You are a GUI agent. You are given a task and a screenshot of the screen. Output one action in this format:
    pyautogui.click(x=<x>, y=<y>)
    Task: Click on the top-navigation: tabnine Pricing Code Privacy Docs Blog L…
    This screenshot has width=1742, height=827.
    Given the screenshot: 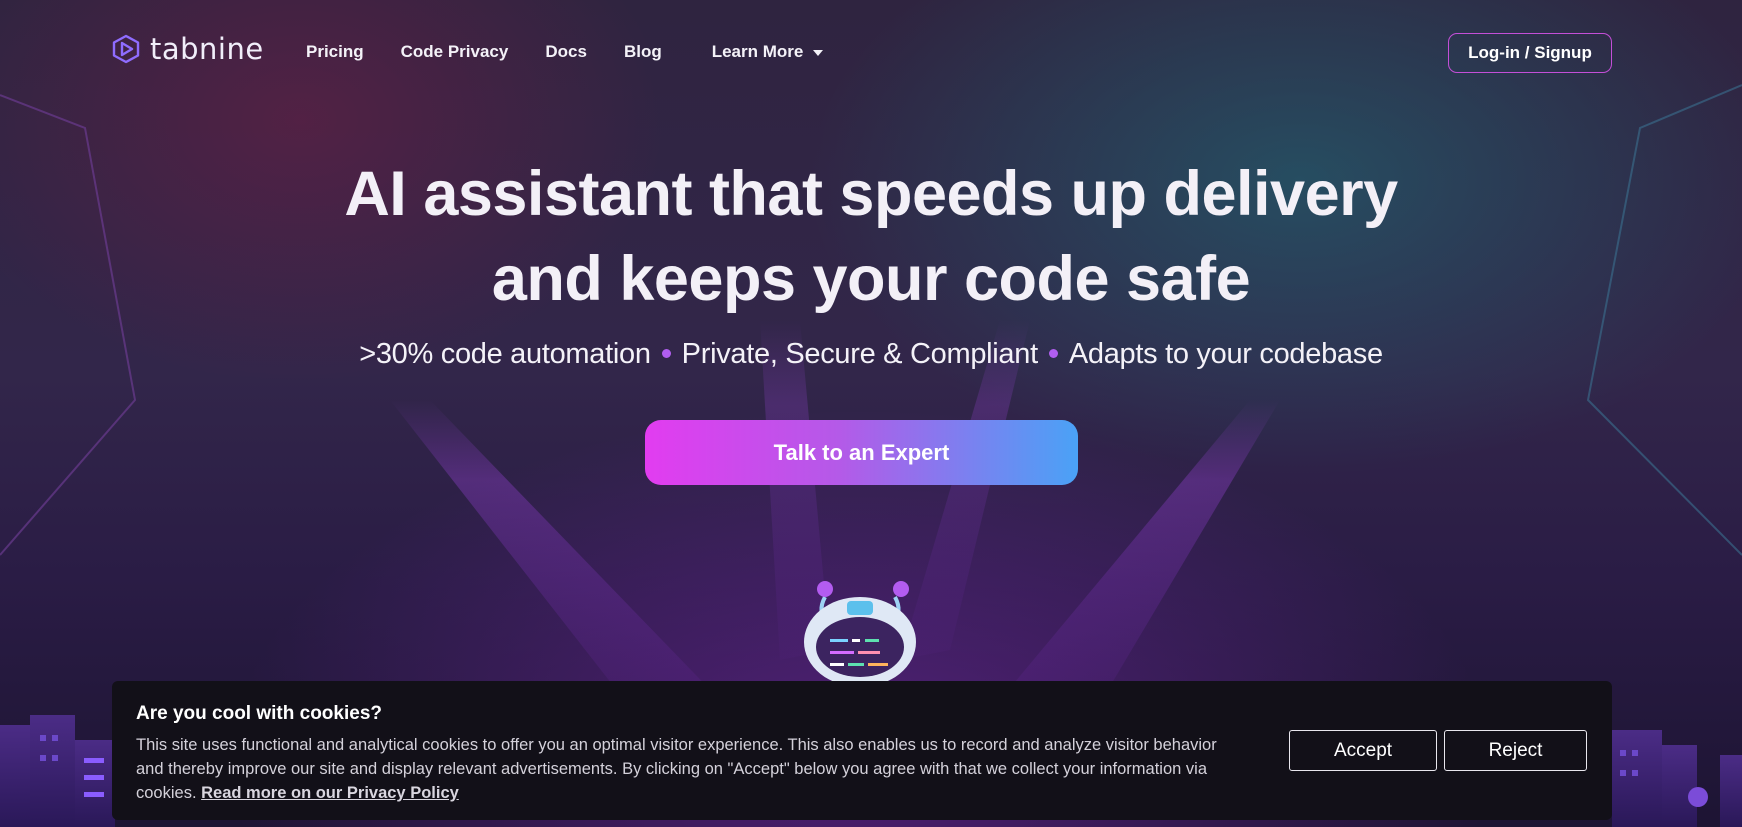 What is the action you would take?
    pyautogui.click(x=871, y=52)
    